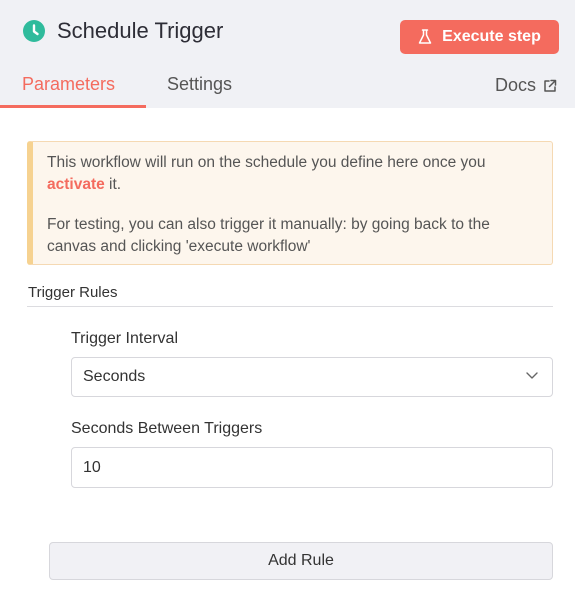  I want to click on tab-parameters: Parameters, so click(68, 84).